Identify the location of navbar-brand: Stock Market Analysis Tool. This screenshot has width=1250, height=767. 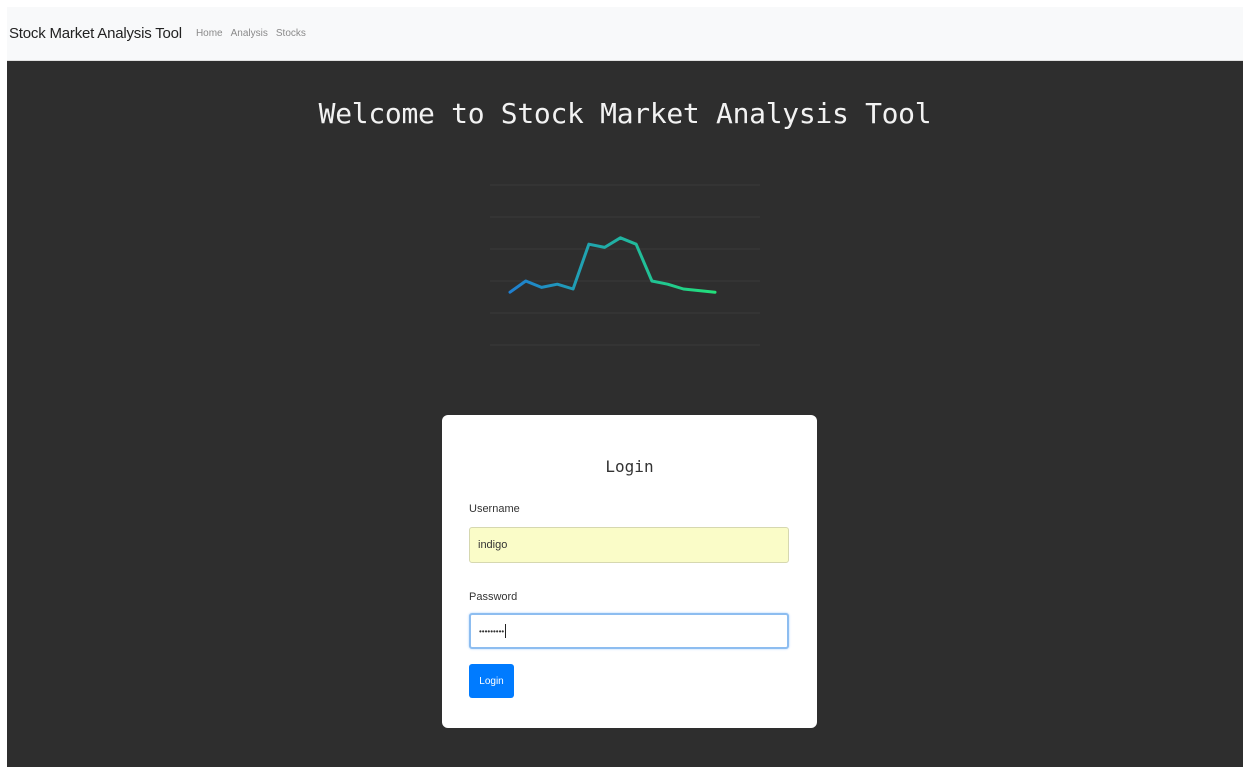
(95, 33).